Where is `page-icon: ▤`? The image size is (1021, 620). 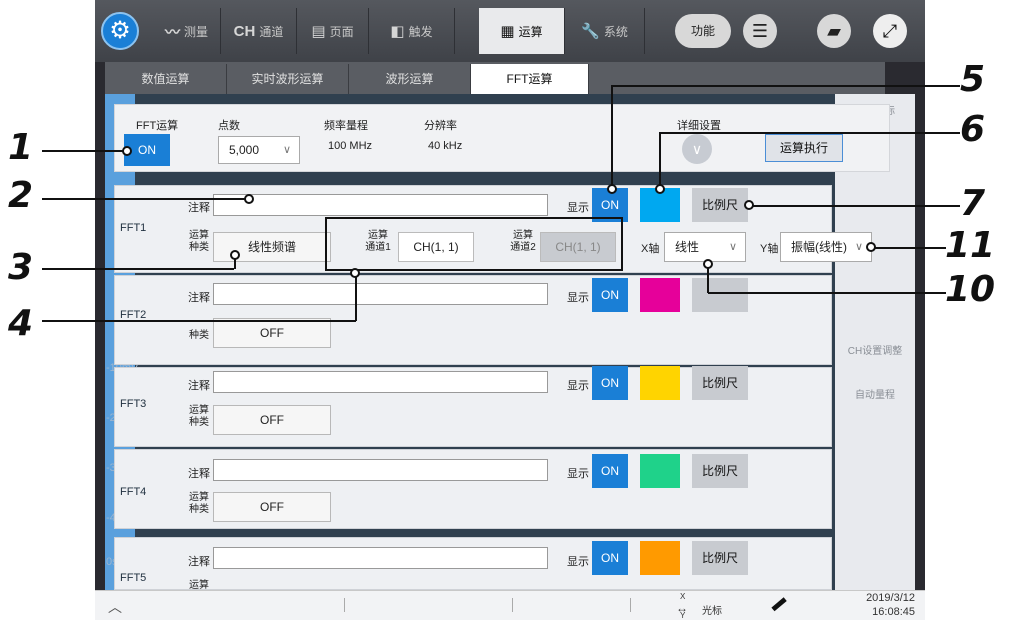
page-icon: ▤ is located at coordinates (318, 31).